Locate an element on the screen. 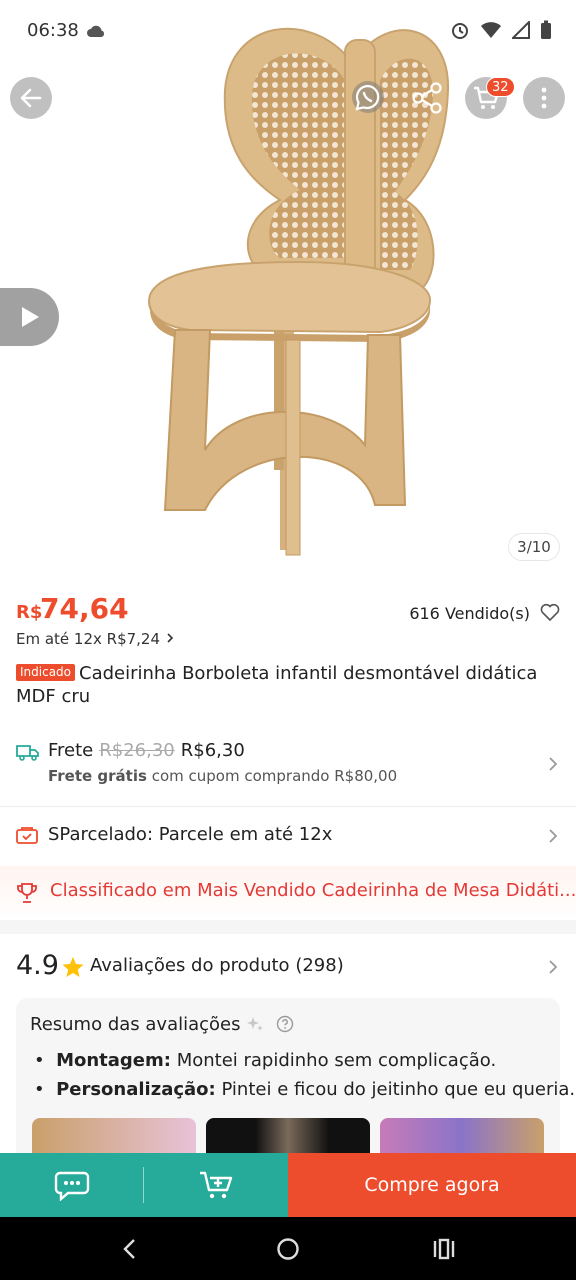 This screenshot has width=576, height=1280. status-icons is located at coordinates (501, 30).